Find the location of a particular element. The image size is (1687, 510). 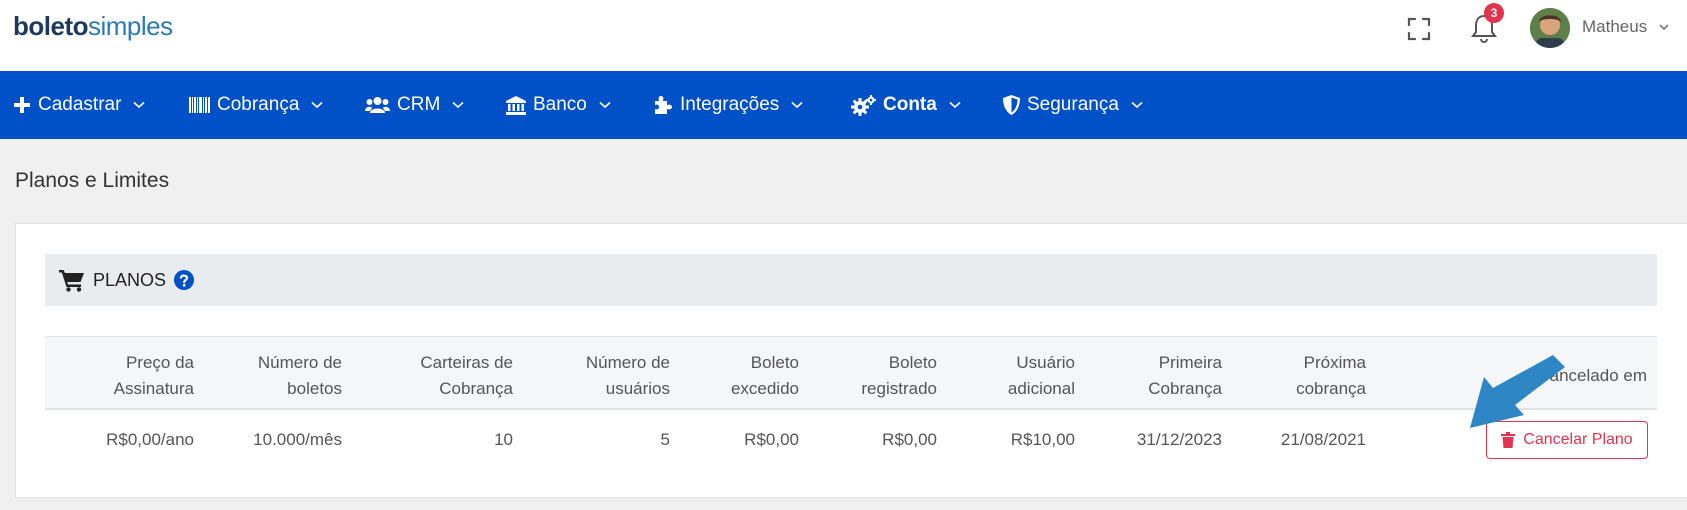

annotation-arrow-icon is located at coordinates (1517, 391).